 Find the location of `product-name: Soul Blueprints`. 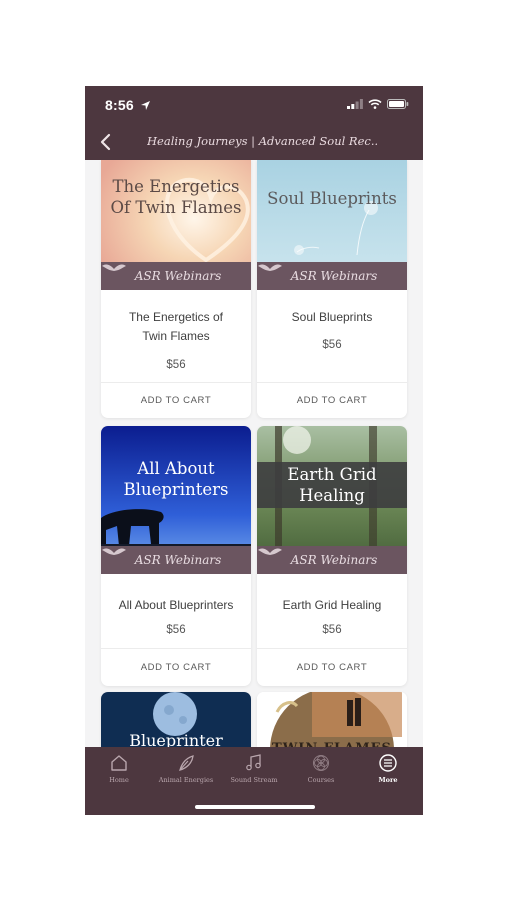

product-name: Soul Blueprints is located at coordinates (332, 317).